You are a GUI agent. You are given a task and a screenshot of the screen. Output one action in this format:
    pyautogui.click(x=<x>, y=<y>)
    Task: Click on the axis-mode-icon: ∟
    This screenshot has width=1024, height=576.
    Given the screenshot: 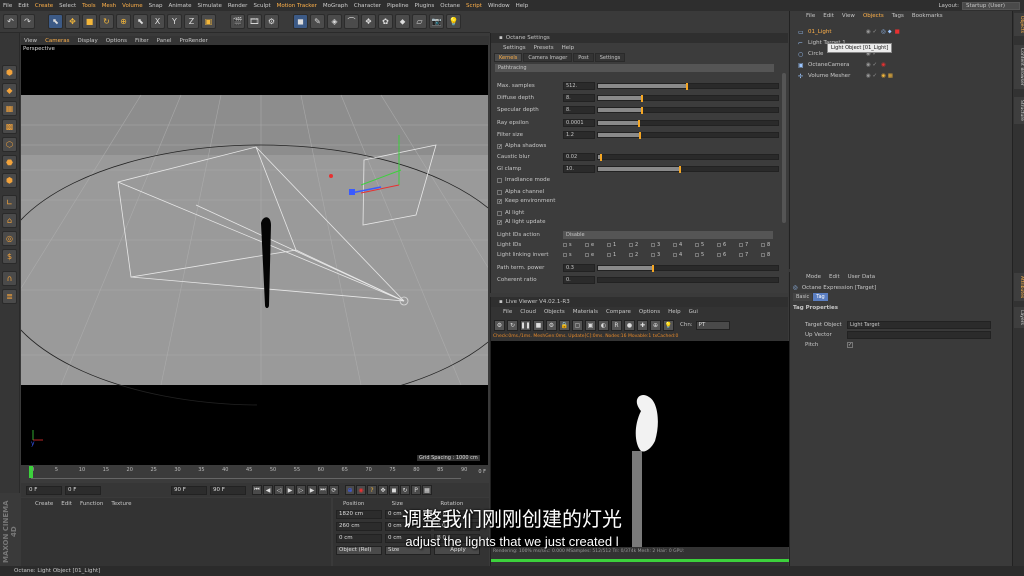 What is the action you would take?
    pyautogui.click(x=9, y=202)
    